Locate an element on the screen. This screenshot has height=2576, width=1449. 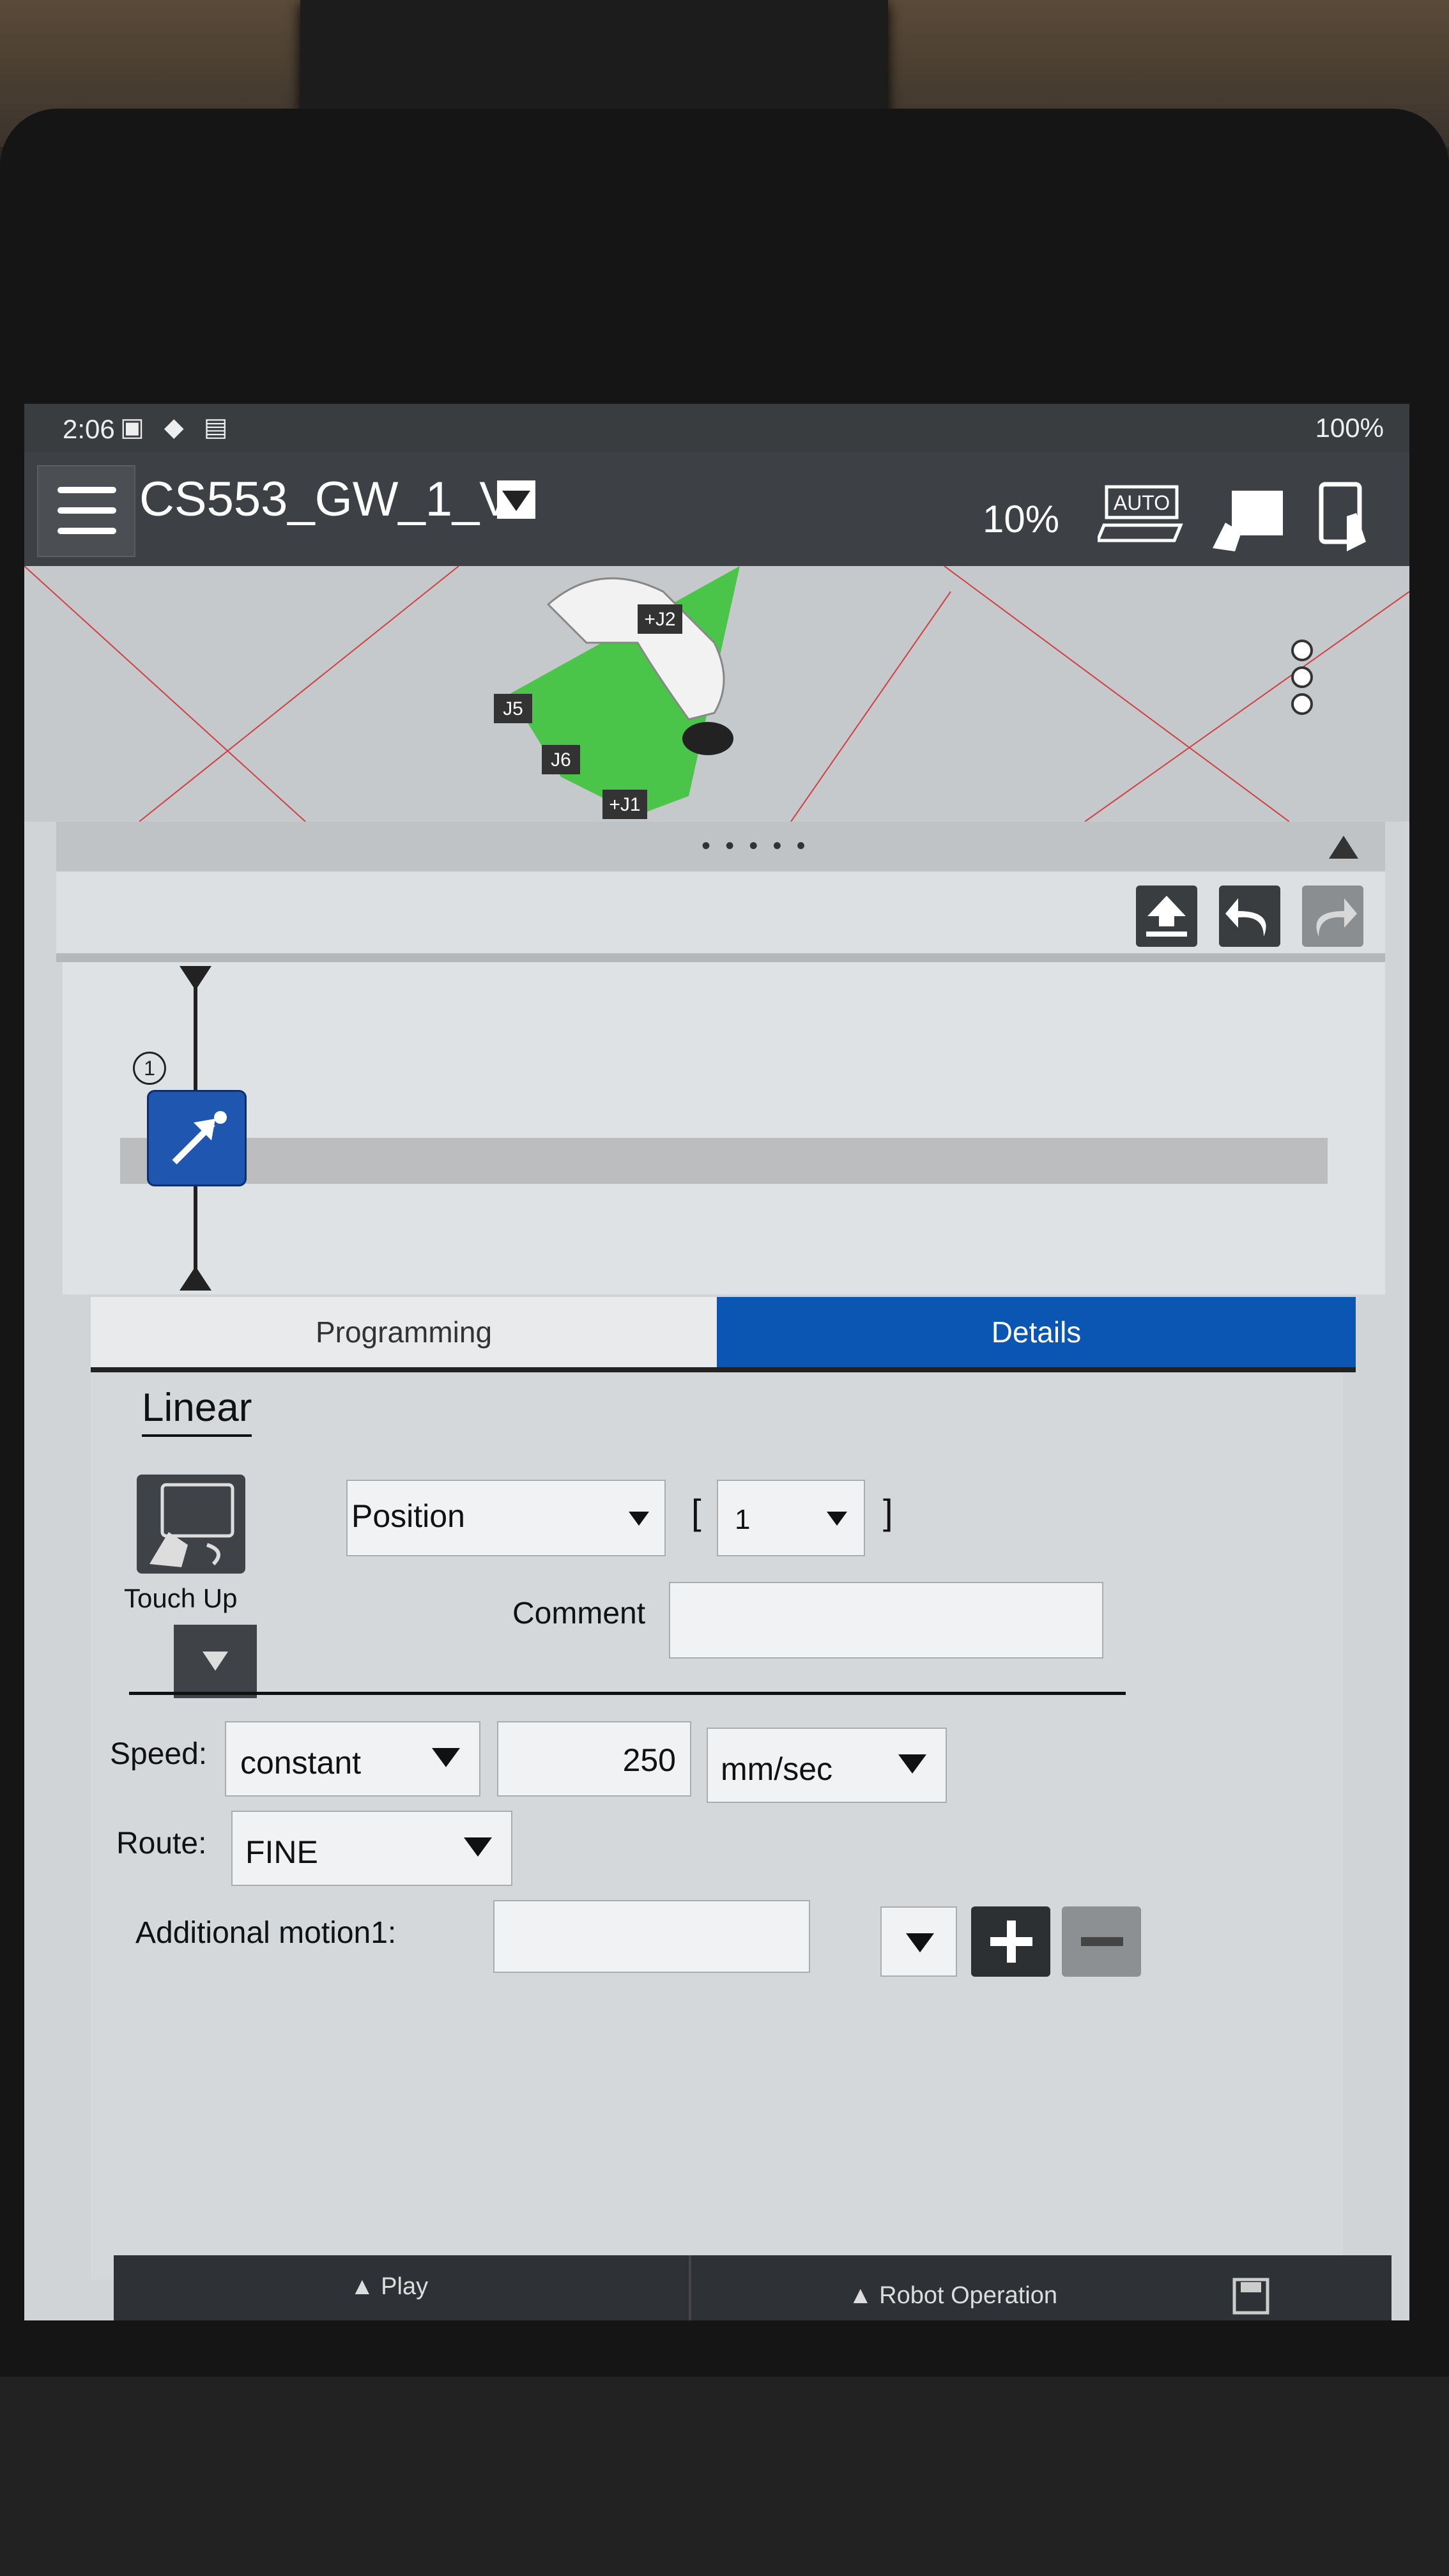
footer-divider is located at coordinates (690, 2287).